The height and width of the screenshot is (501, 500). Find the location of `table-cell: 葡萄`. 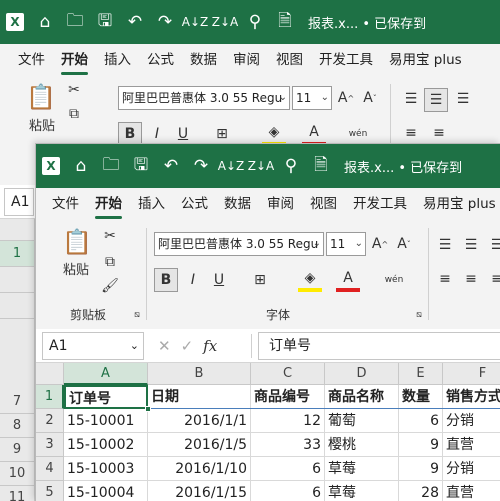

table-cell: 葡萄 is located at coordinates (362, 421).